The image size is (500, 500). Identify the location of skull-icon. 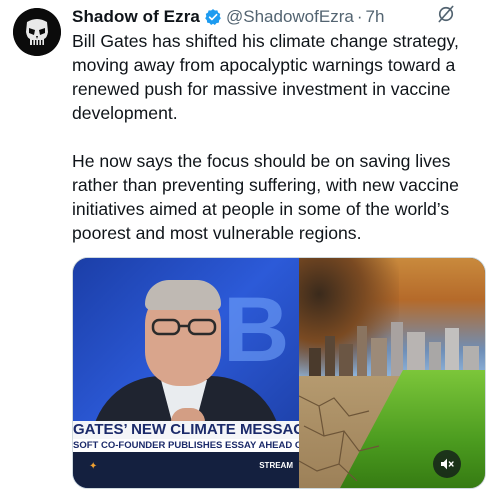
(37, 32).